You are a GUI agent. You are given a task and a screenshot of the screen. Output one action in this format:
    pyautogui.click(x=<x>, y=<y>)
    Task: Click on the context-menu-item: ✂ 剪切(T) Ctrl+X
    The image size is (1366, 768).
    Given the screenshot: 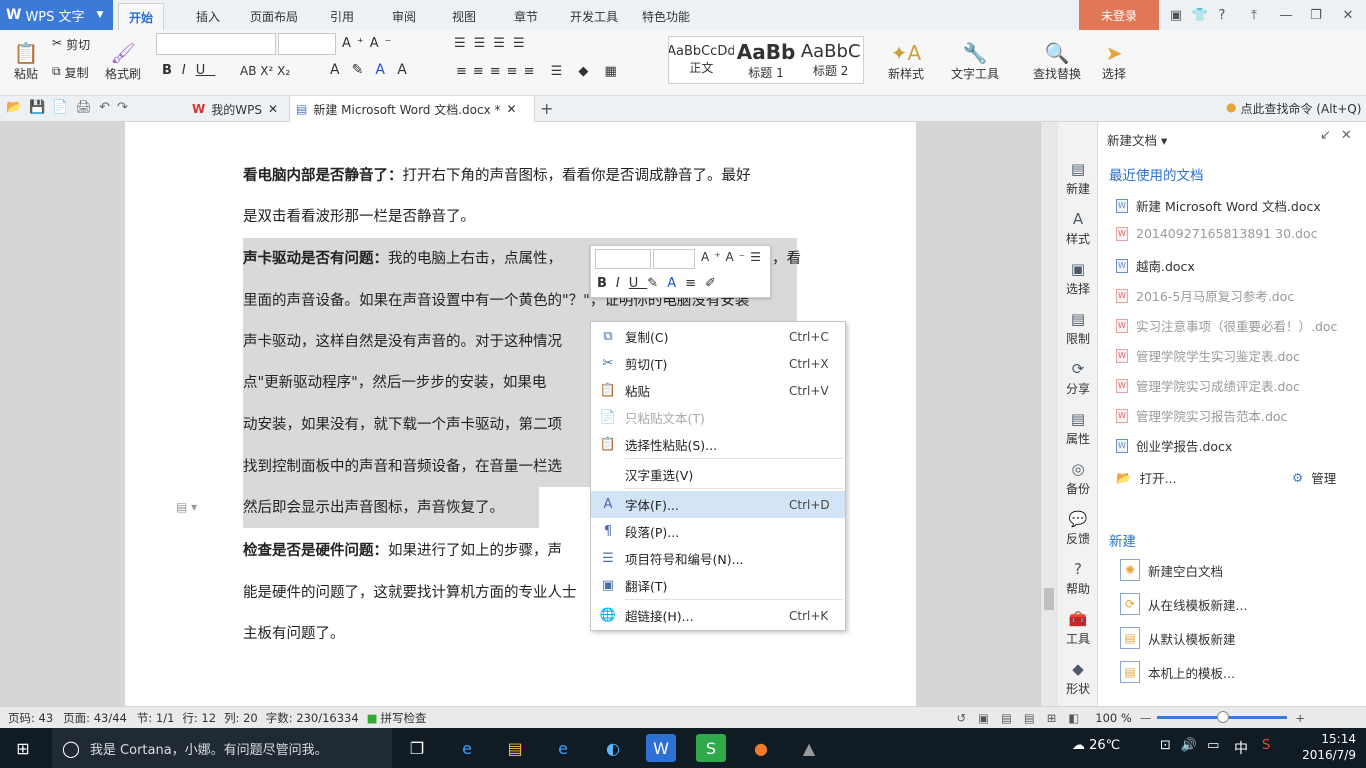 What is the action you would take?
    pyautogui.click(x=718, y=363)
    